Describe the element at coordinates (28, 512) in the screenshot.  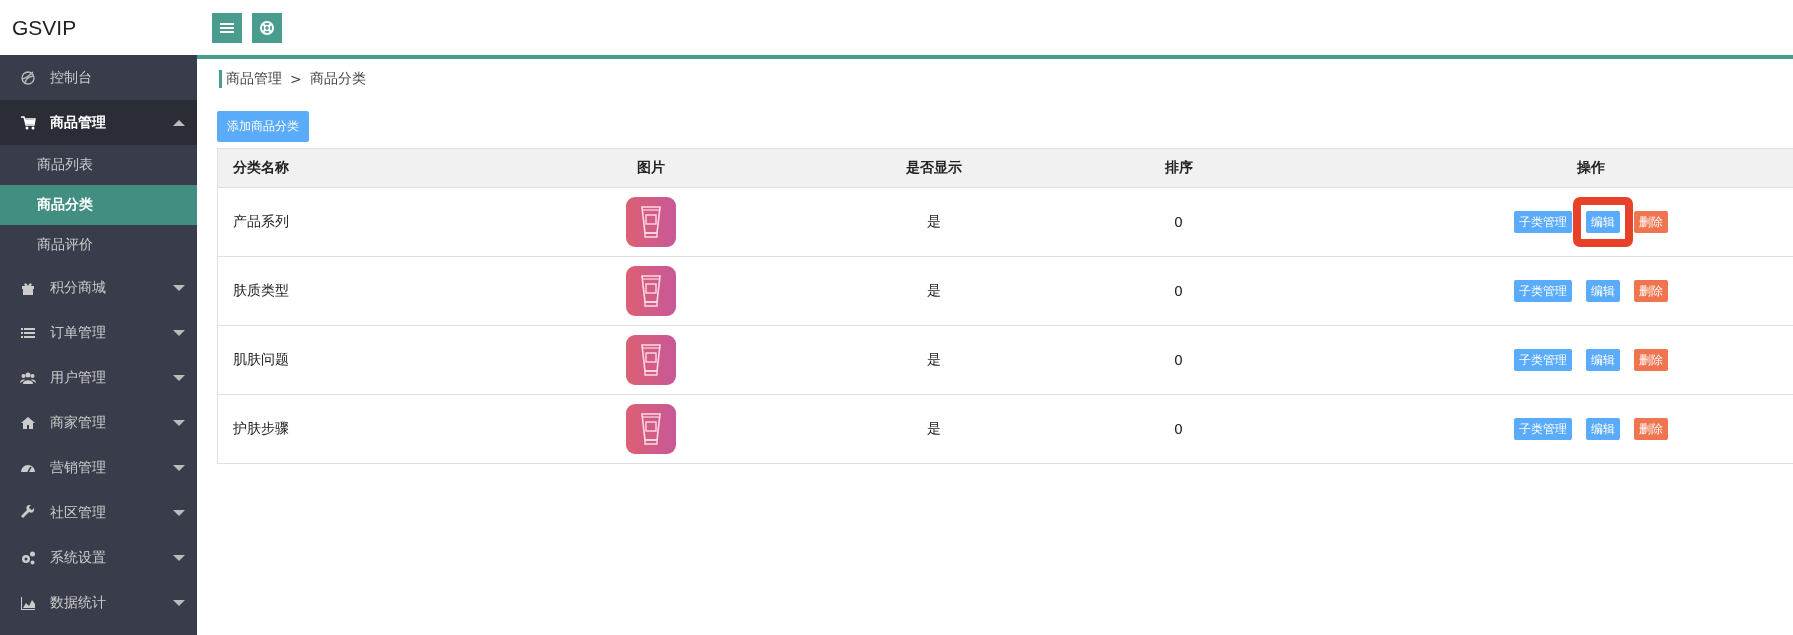
I see `wrench-icon` at that location.